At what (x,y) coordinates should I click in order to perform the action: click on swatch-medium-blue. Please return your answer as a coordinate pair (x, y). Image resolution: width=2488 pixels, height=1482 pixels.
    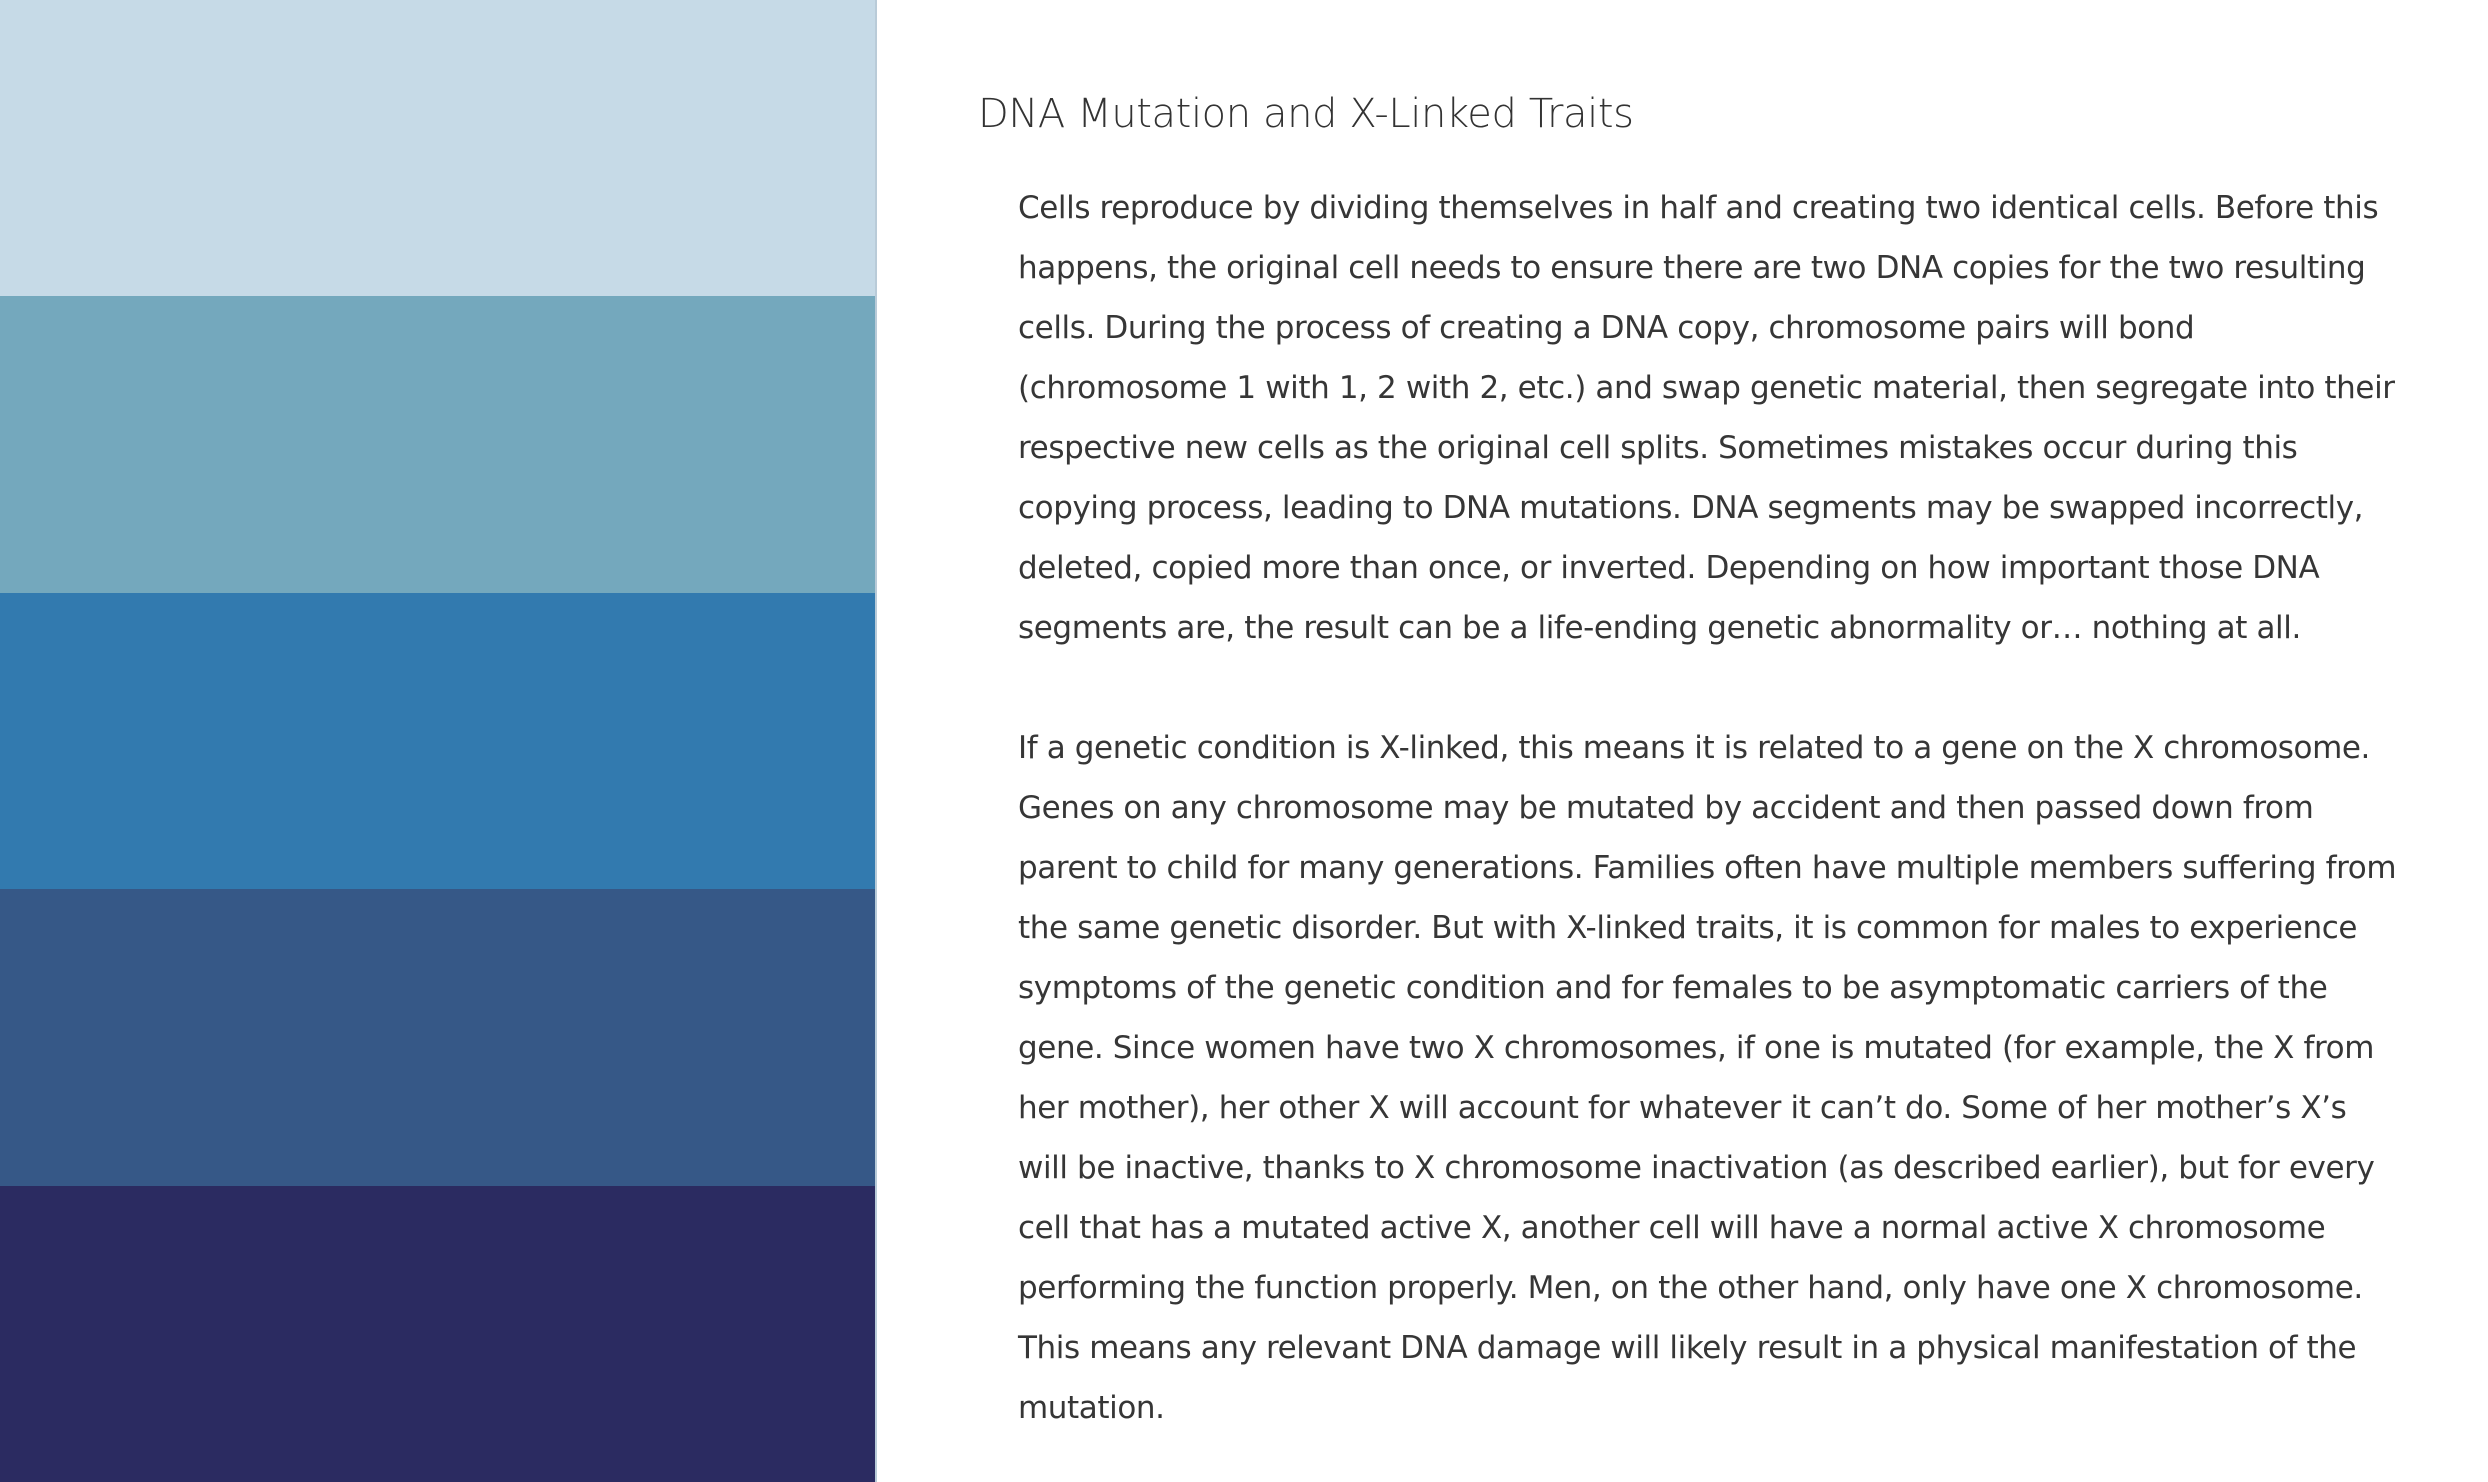
    Looking at the image, I should click on (437, 741).